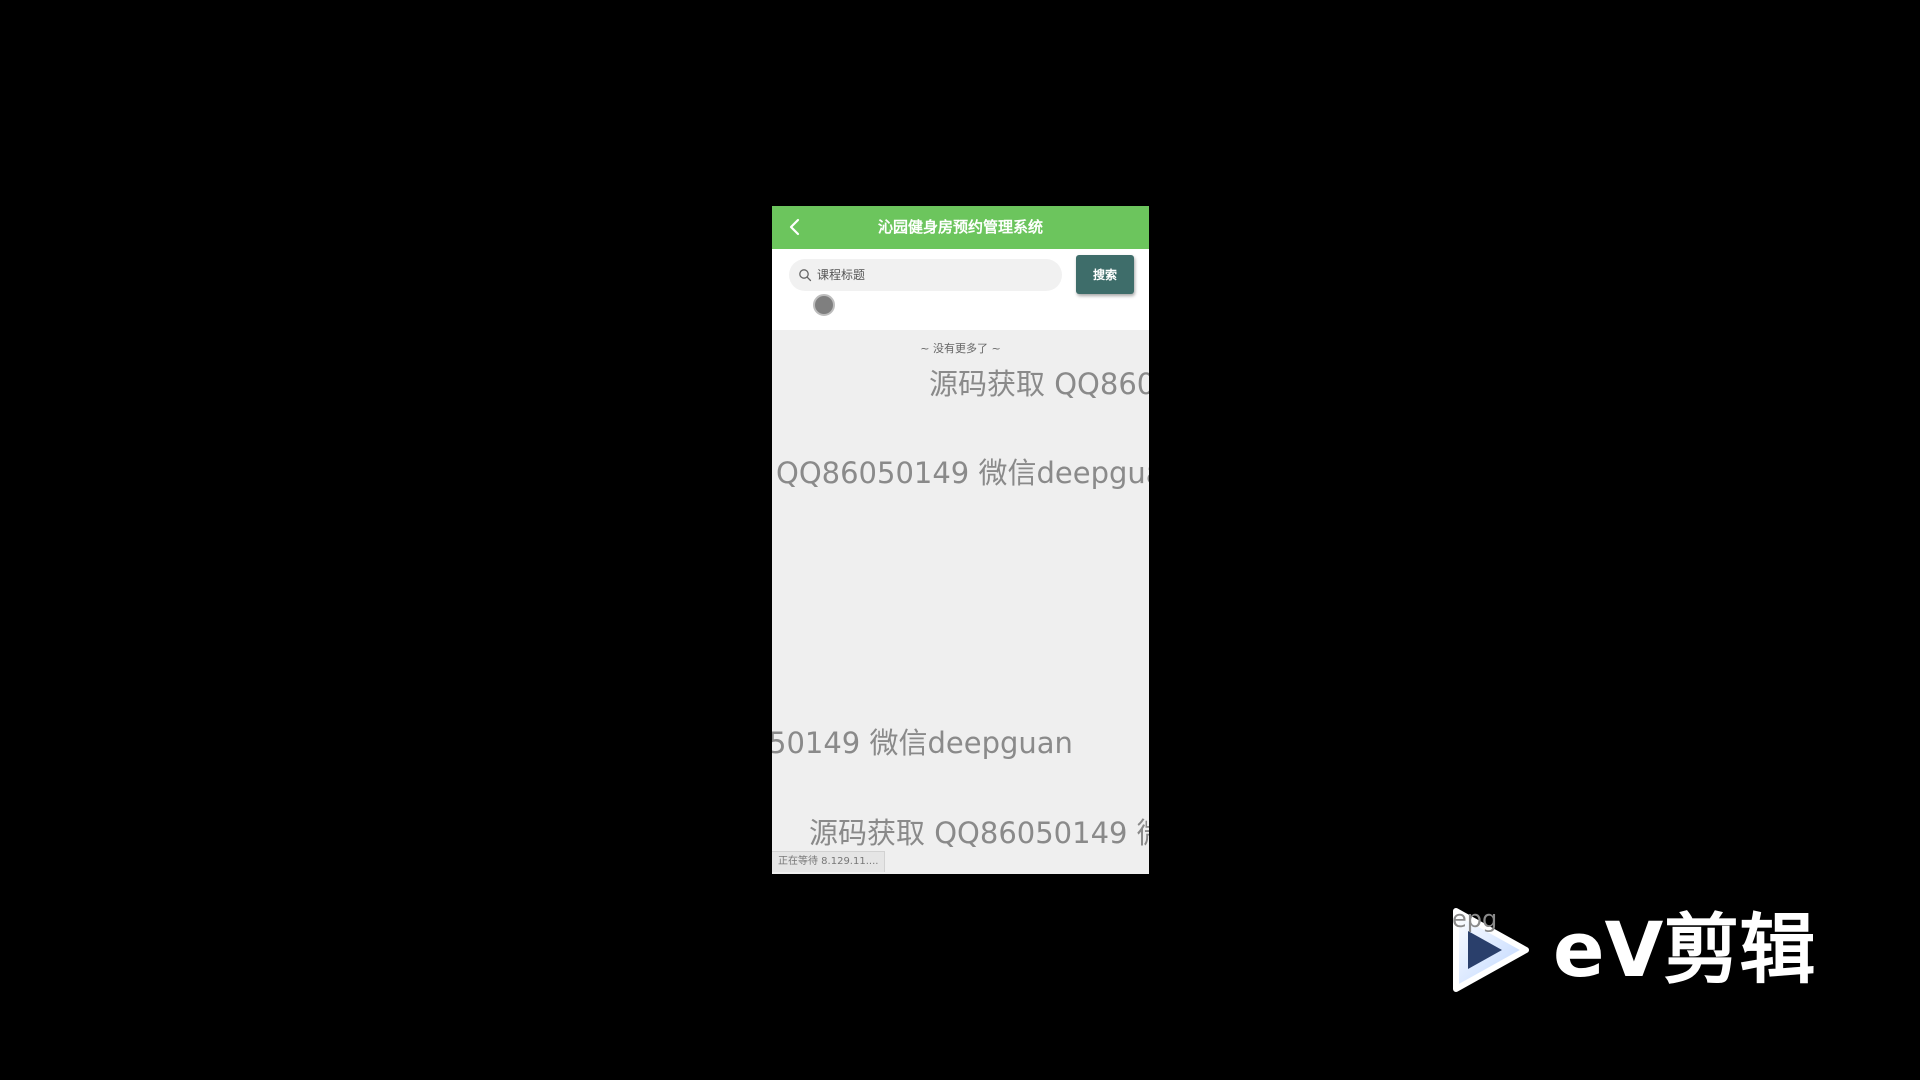  I want to click on touch-cursor-indicator, so click(824, 305).